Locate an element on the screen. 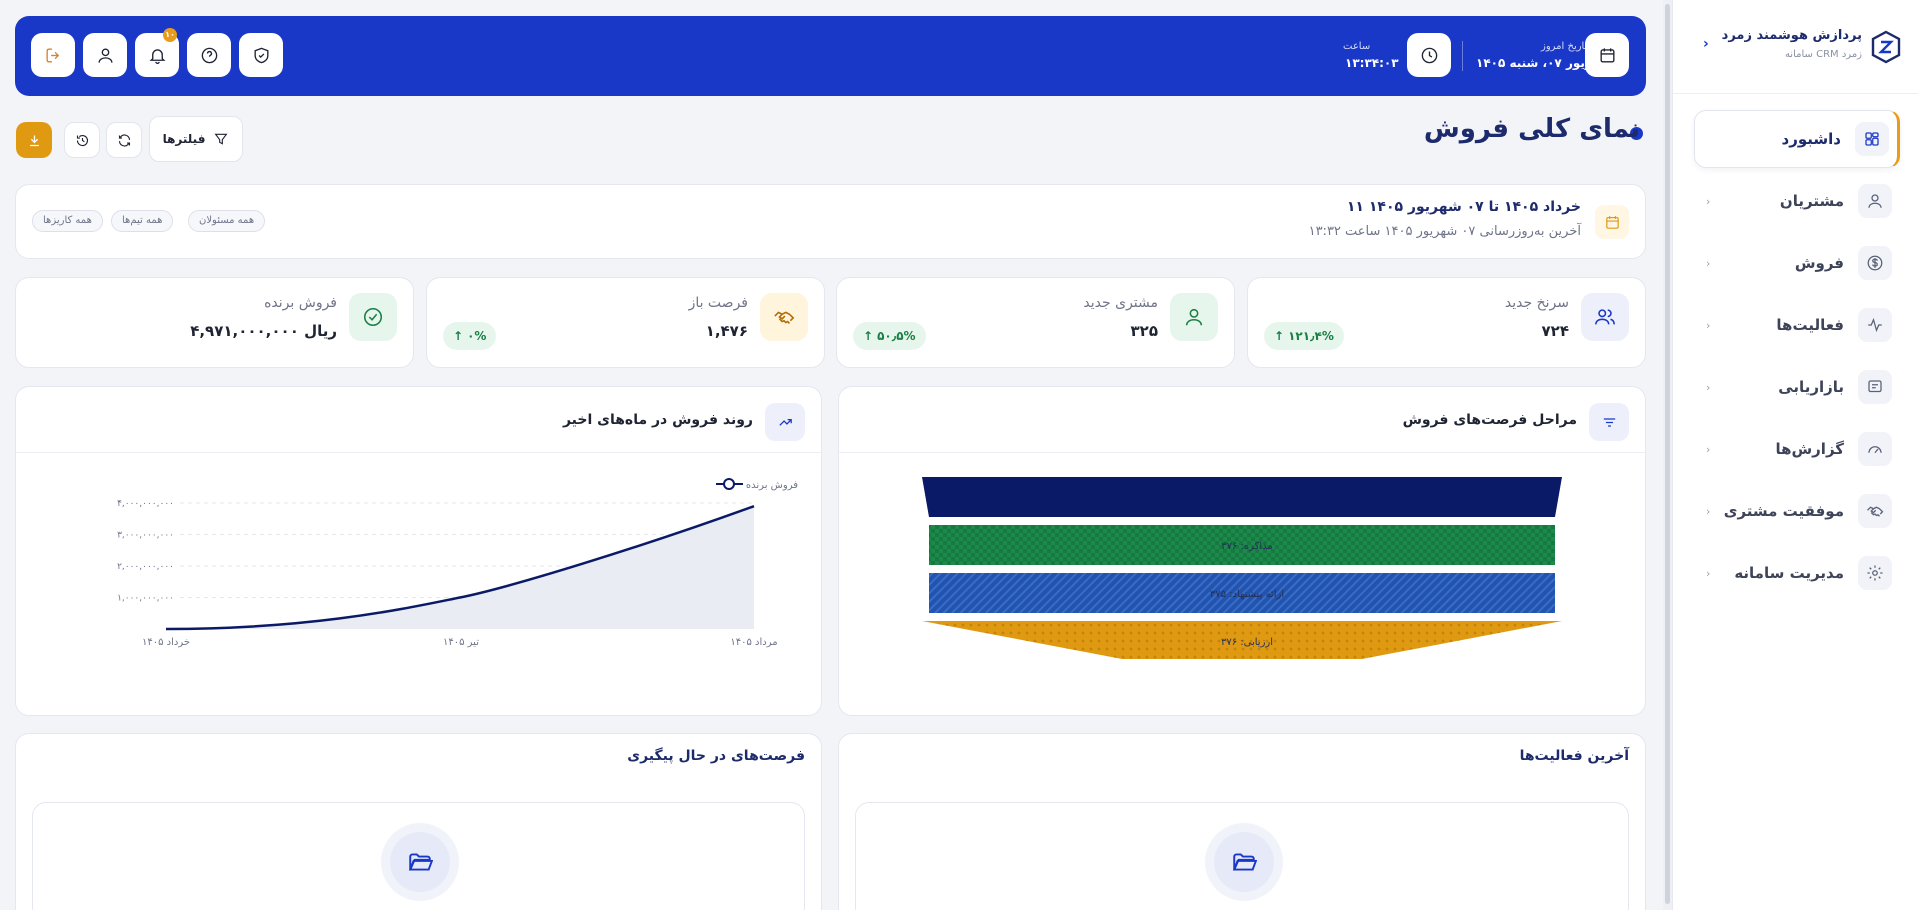  chart-legend: فروش برنده is located at coordinates (757, 484).